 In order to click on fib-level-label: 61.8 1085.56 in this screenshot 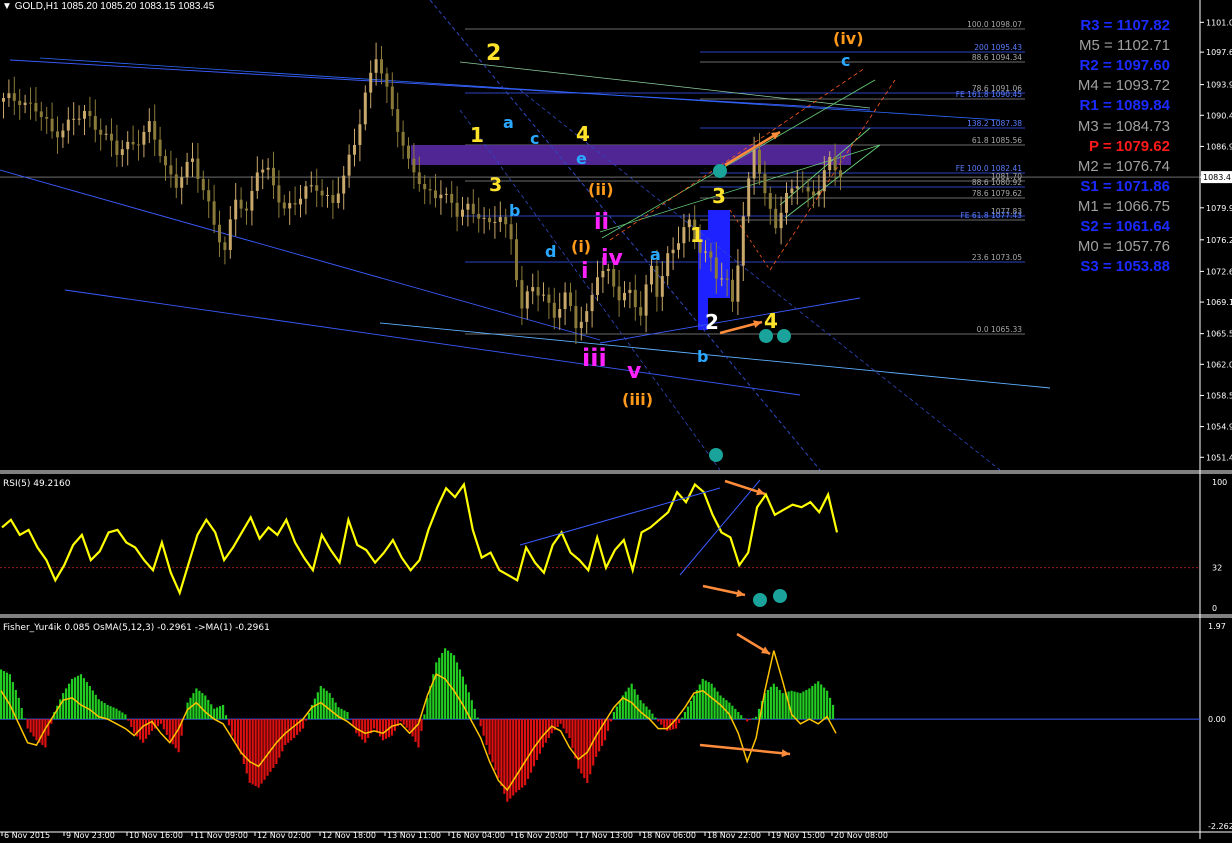, I will do `click(997, 140)`.